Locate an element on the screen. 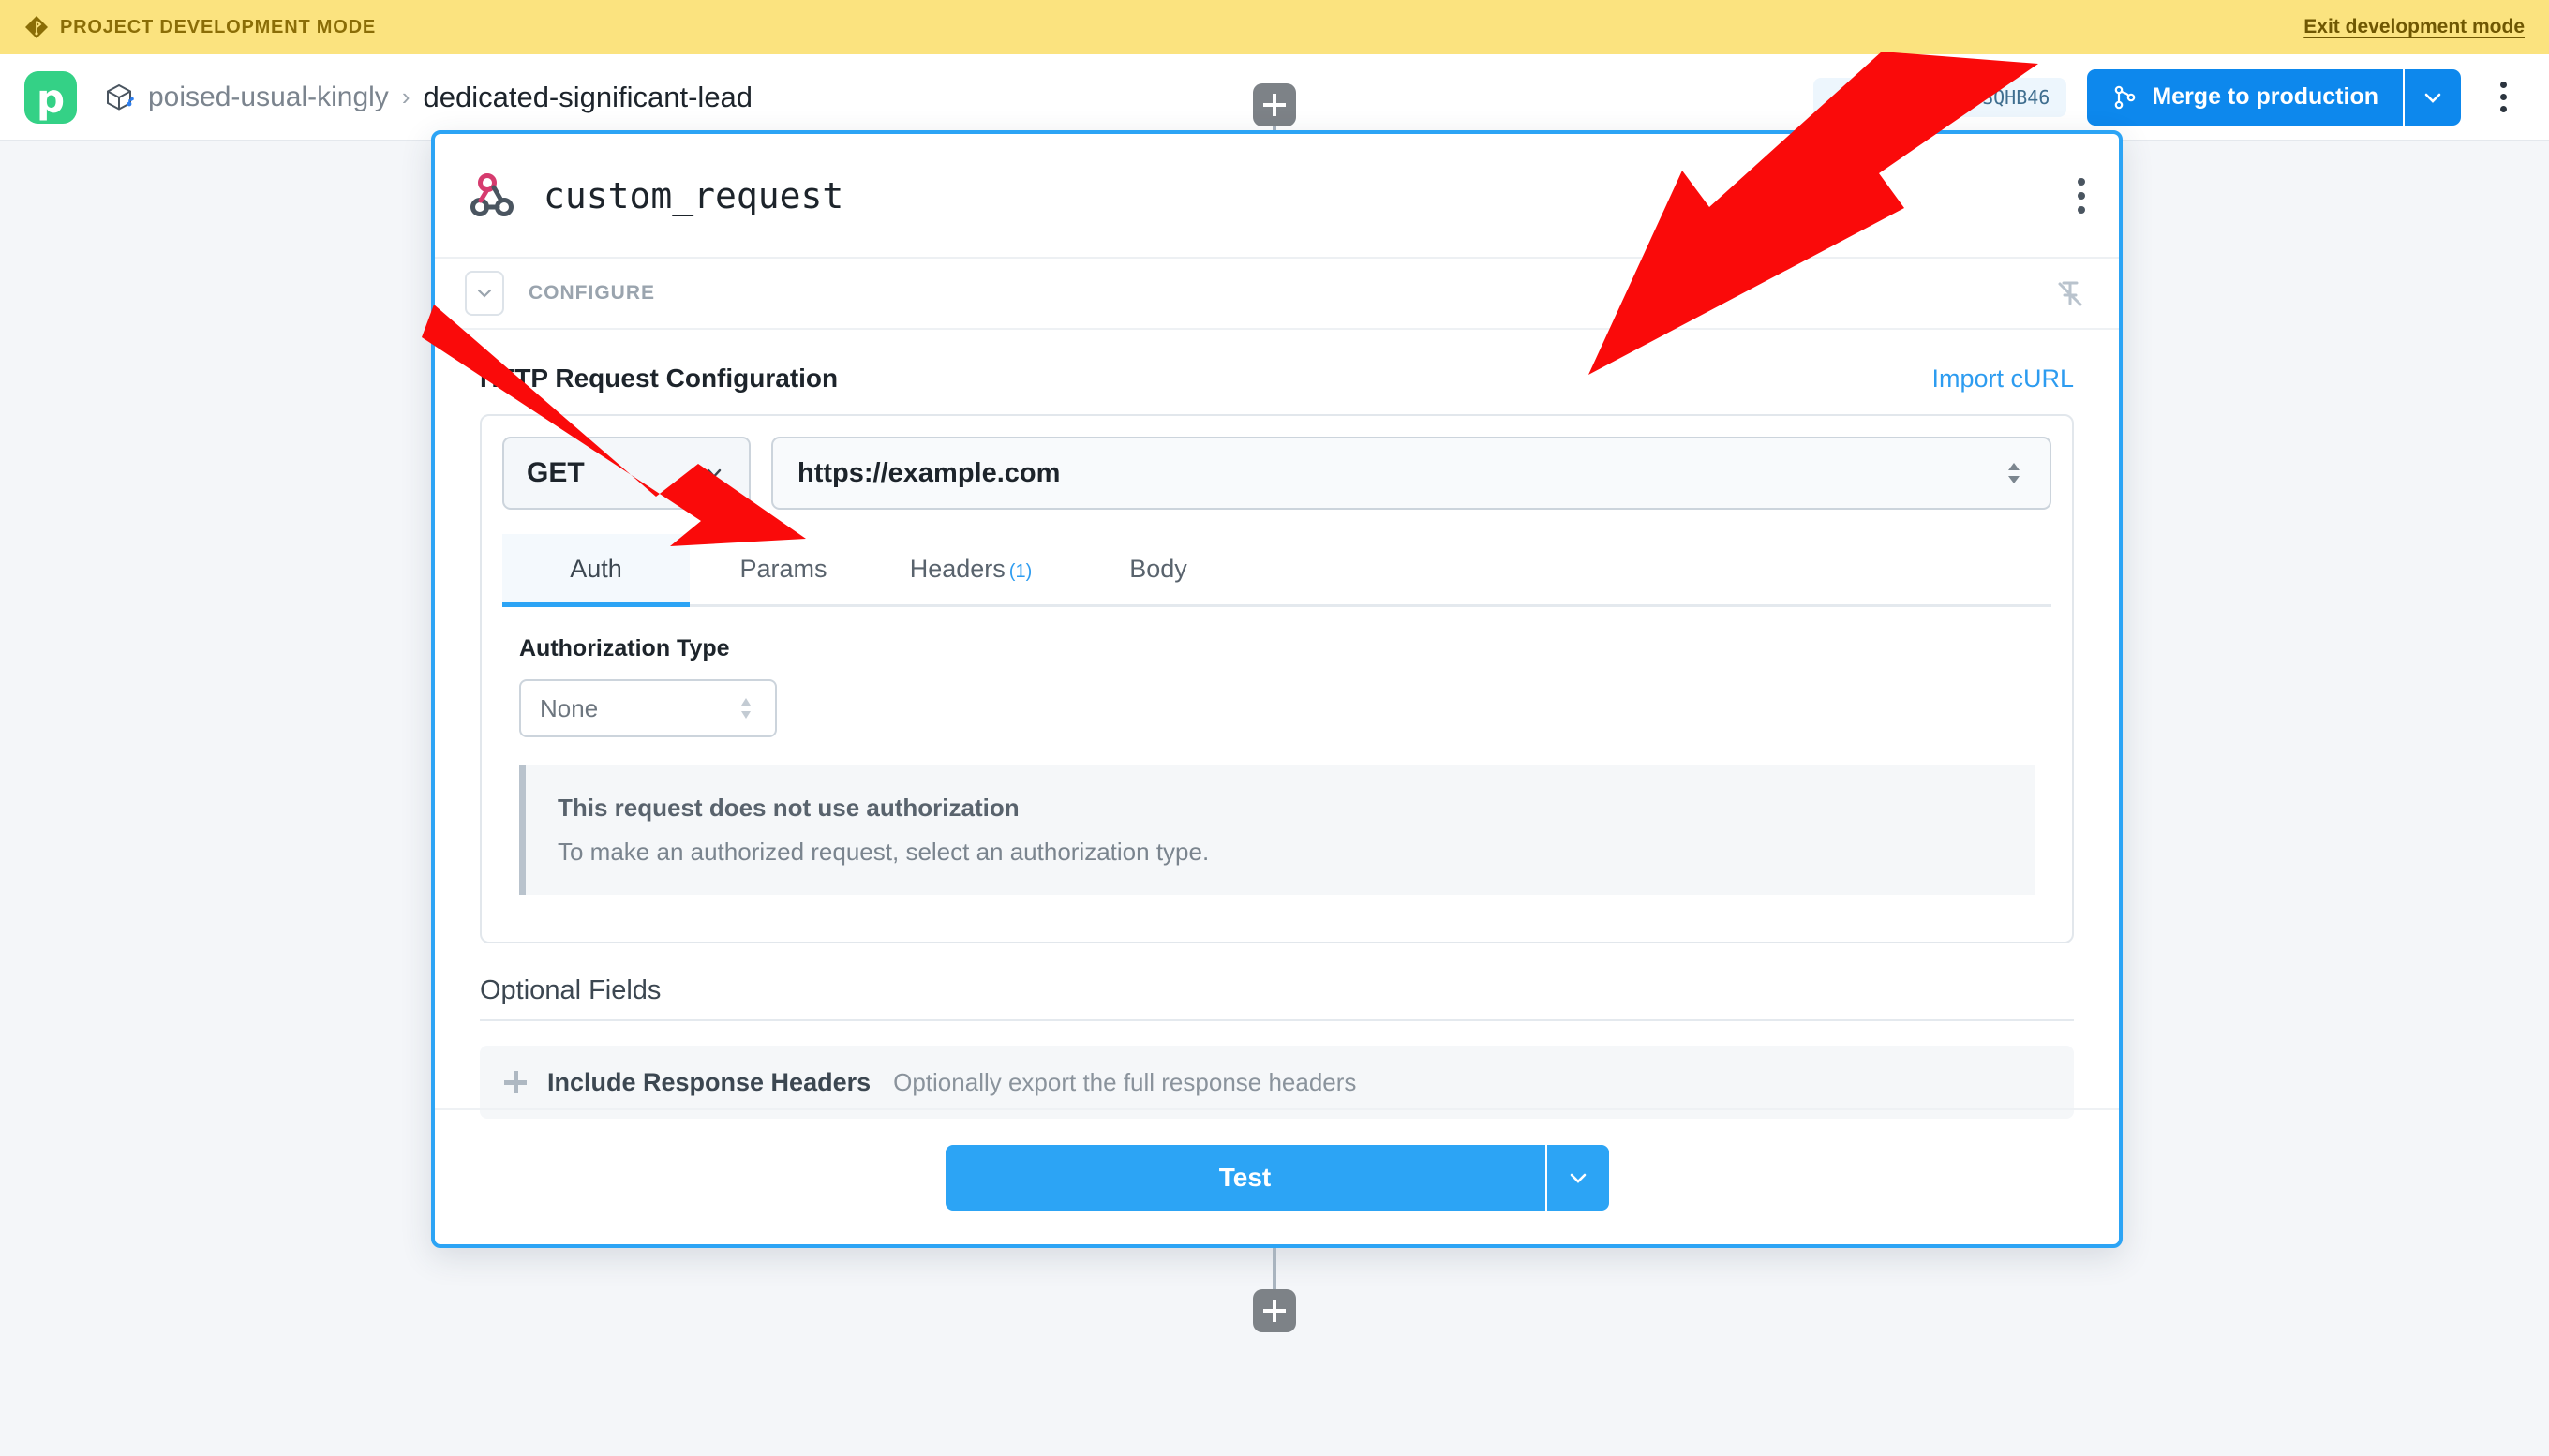 The height and width of the screenshot is (1456, 2549). branch-icon: ⎇ is located at coordinates (1840, 97).